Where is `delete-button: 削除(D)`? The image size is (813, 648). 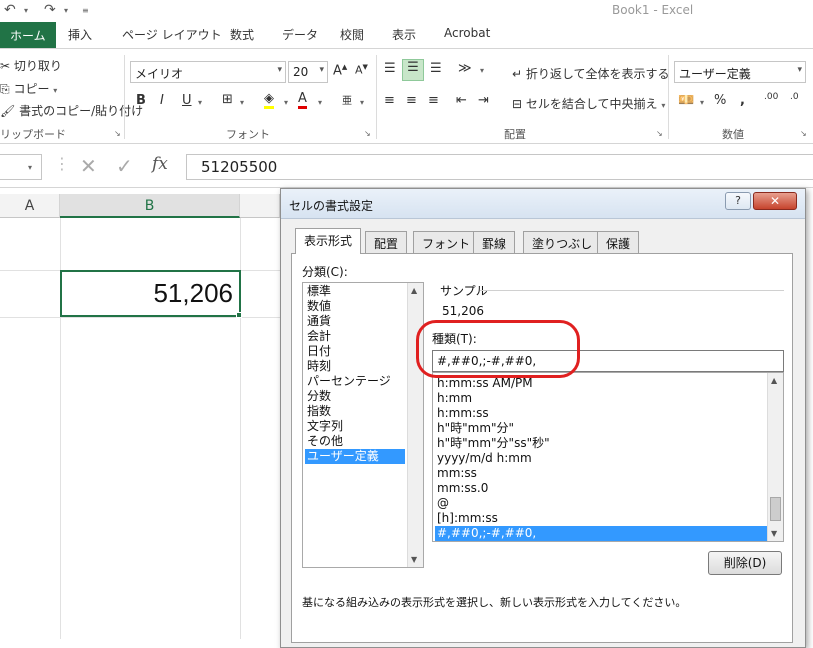 delete-button: 削除(D) is located at coordinates (745, 563).